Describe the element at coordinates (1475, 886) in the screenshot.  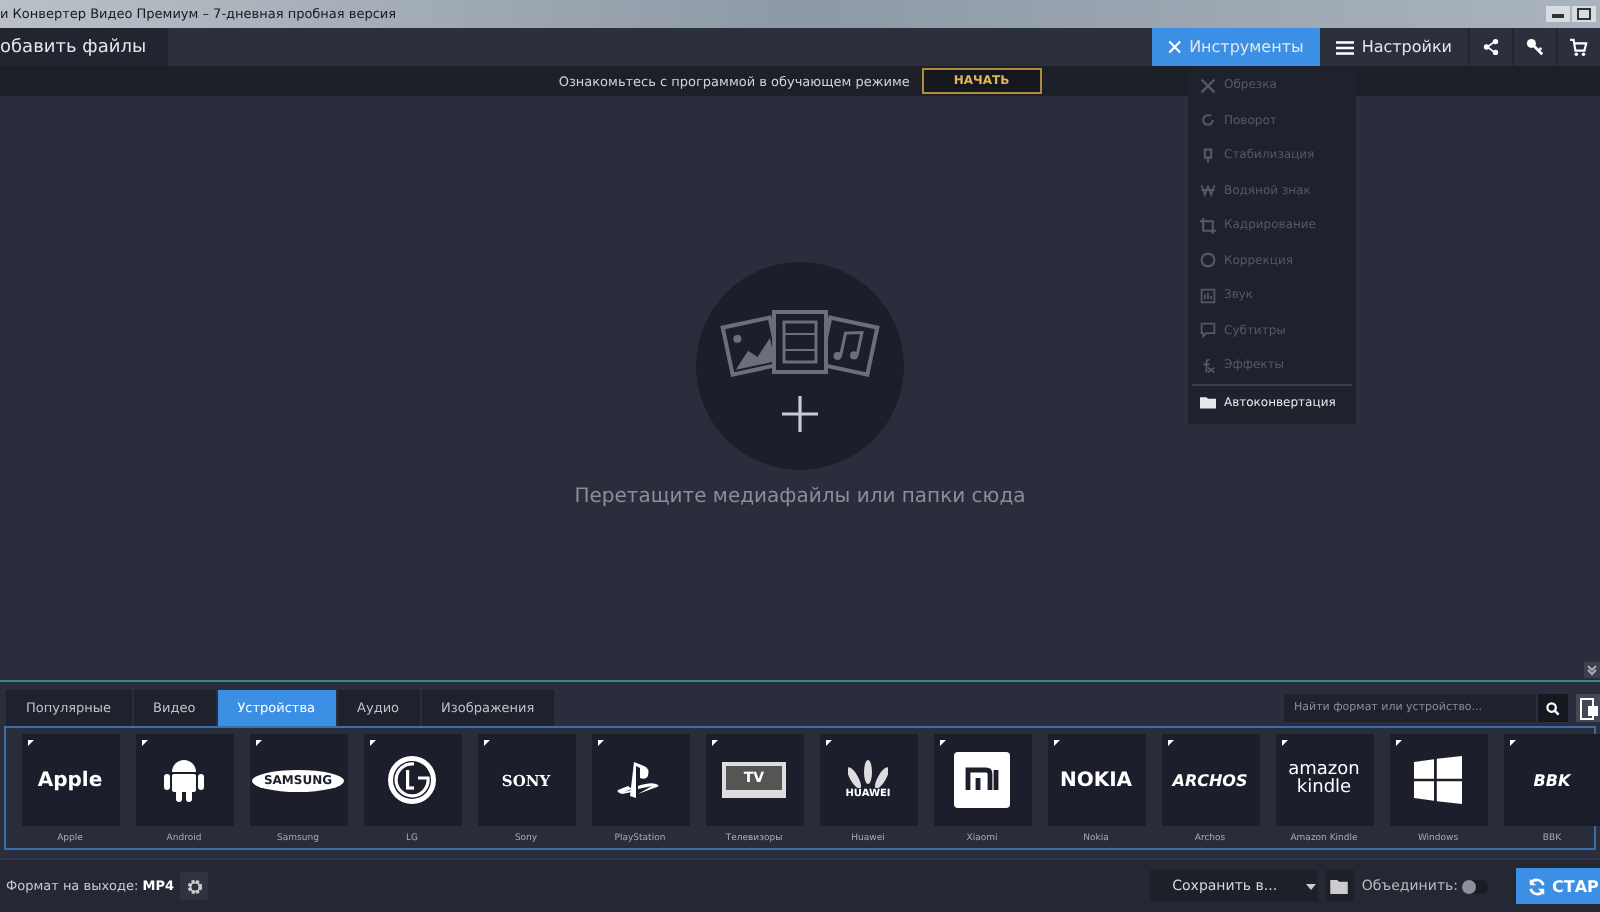
I see `merge-toggle` at that location.